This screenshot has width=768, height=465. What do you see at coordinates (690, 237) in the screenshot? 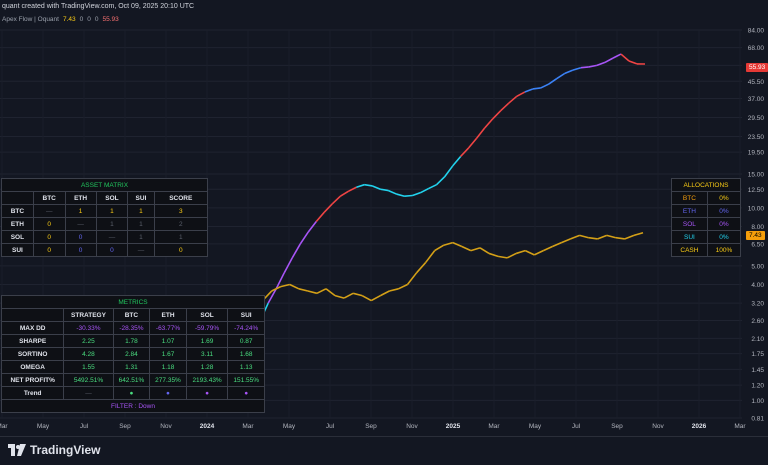
I see `alloc-asset: SUI` at bounding box center [690, 237].